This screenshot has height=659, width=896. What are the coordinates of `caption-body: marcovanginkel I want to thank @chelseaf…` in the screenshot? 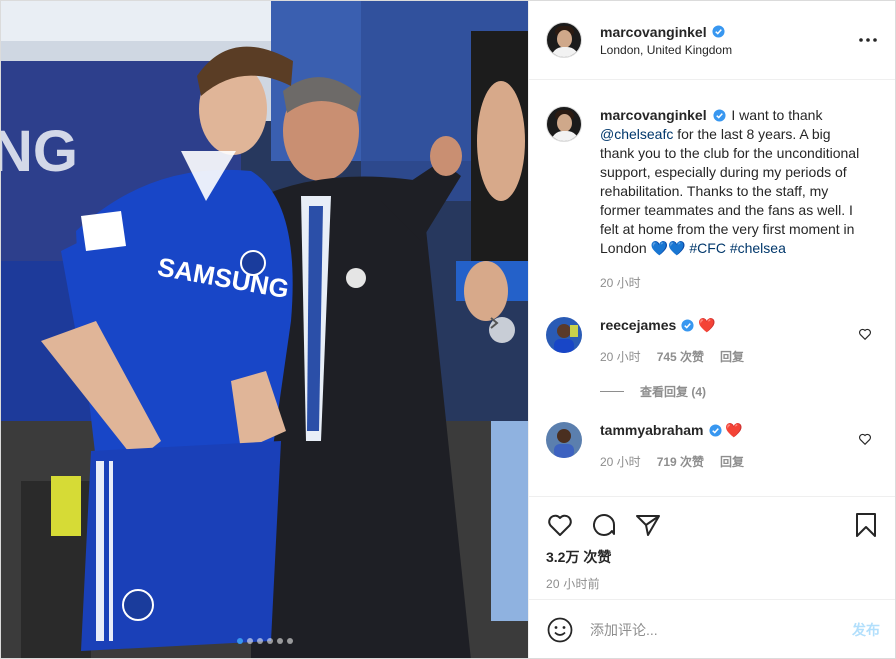 It's located at (732, 199).